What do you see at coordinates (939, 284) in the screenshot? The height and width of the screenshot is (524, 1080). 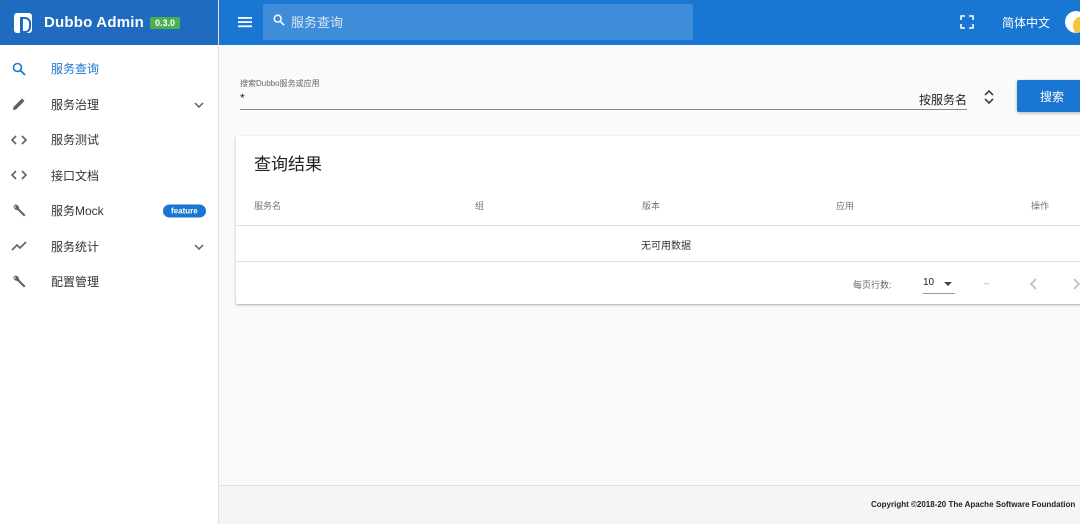 I see `rows-per-page-select: 10` at bounding box center [939, 284].